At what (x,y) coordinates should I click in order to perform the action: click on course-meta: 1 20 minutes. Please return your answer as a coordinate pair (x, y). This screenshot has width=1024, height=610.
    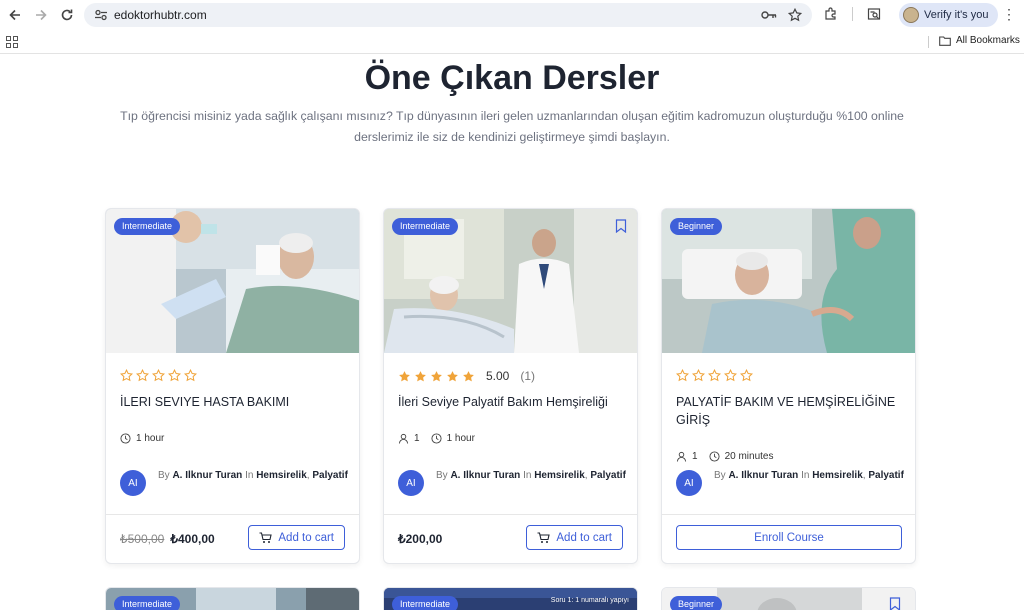
    Looking at the image, I should click on (724, 456).